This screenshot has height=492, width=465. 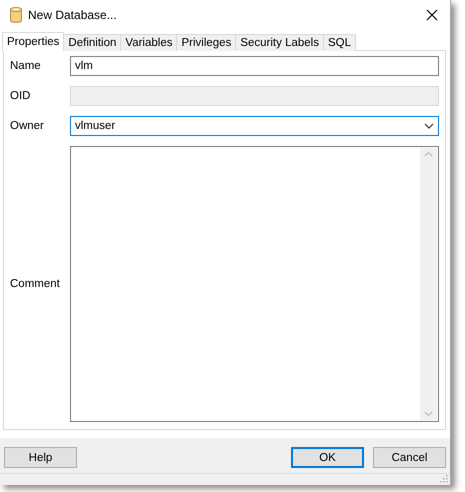 What do you see at coordinates (27, 126) in the screenshot?
I see `field-label: Owner` at bounding box center [27, 126].